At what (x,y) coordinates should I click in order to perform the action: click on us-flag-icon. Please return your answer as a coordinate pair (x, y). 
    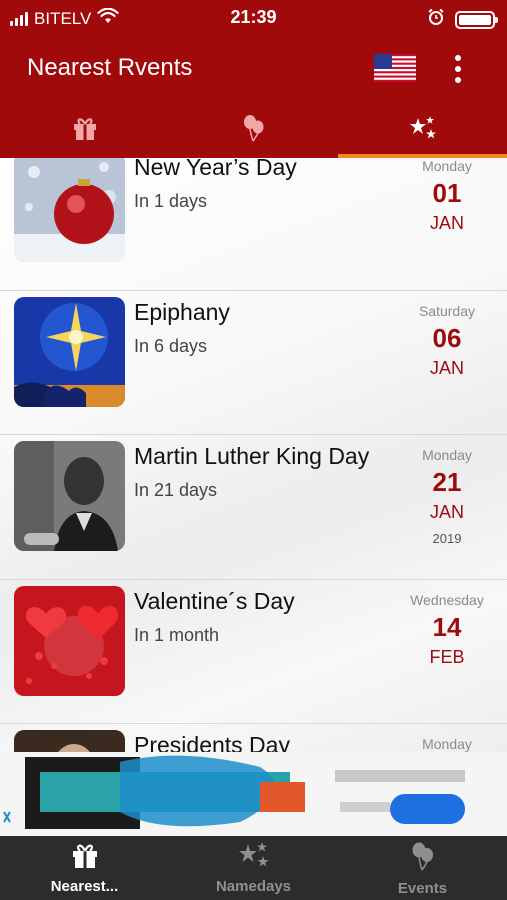
    Looking at the image, I should click on (395, 68).